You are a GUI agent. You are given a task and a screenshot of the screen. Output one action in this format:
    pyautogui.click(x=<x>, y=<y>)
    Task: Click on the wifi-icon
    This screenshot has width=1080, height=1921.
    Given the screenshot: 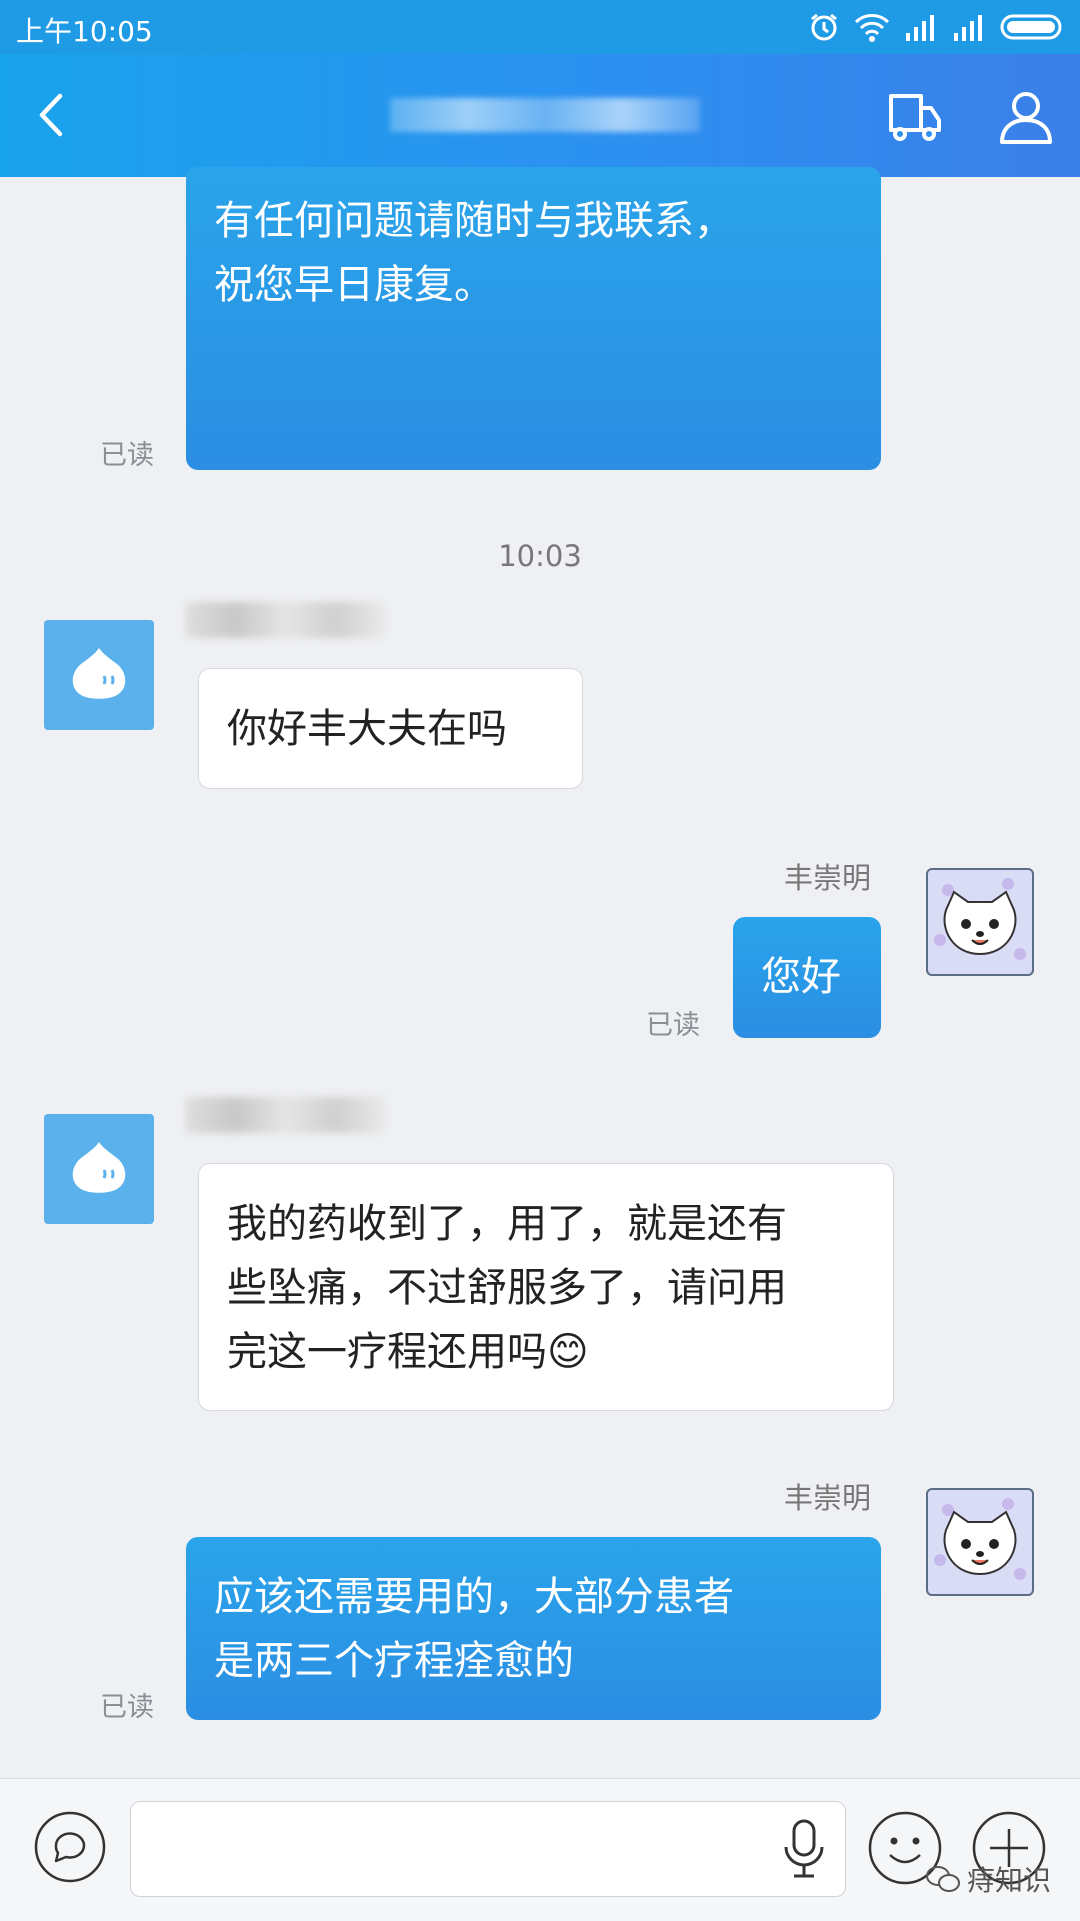 What is the action you would take?
    pyautogui.click(x=872, y=28)
    